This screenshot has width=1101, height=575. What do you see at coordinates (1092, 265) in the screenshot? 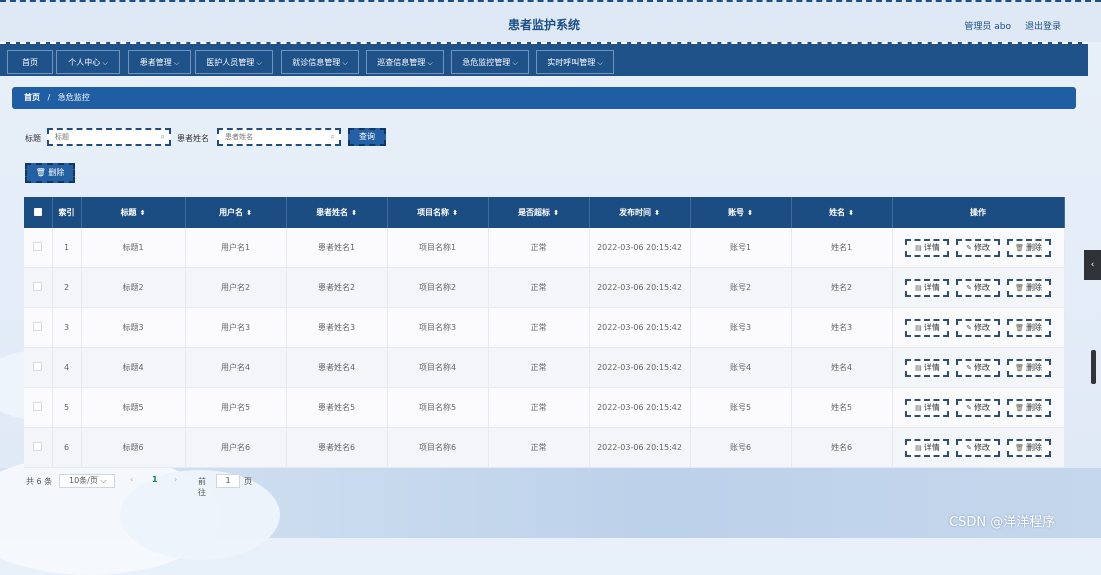
I see `side-collapse-handle: ‹` at bounding box center [1092, 265].